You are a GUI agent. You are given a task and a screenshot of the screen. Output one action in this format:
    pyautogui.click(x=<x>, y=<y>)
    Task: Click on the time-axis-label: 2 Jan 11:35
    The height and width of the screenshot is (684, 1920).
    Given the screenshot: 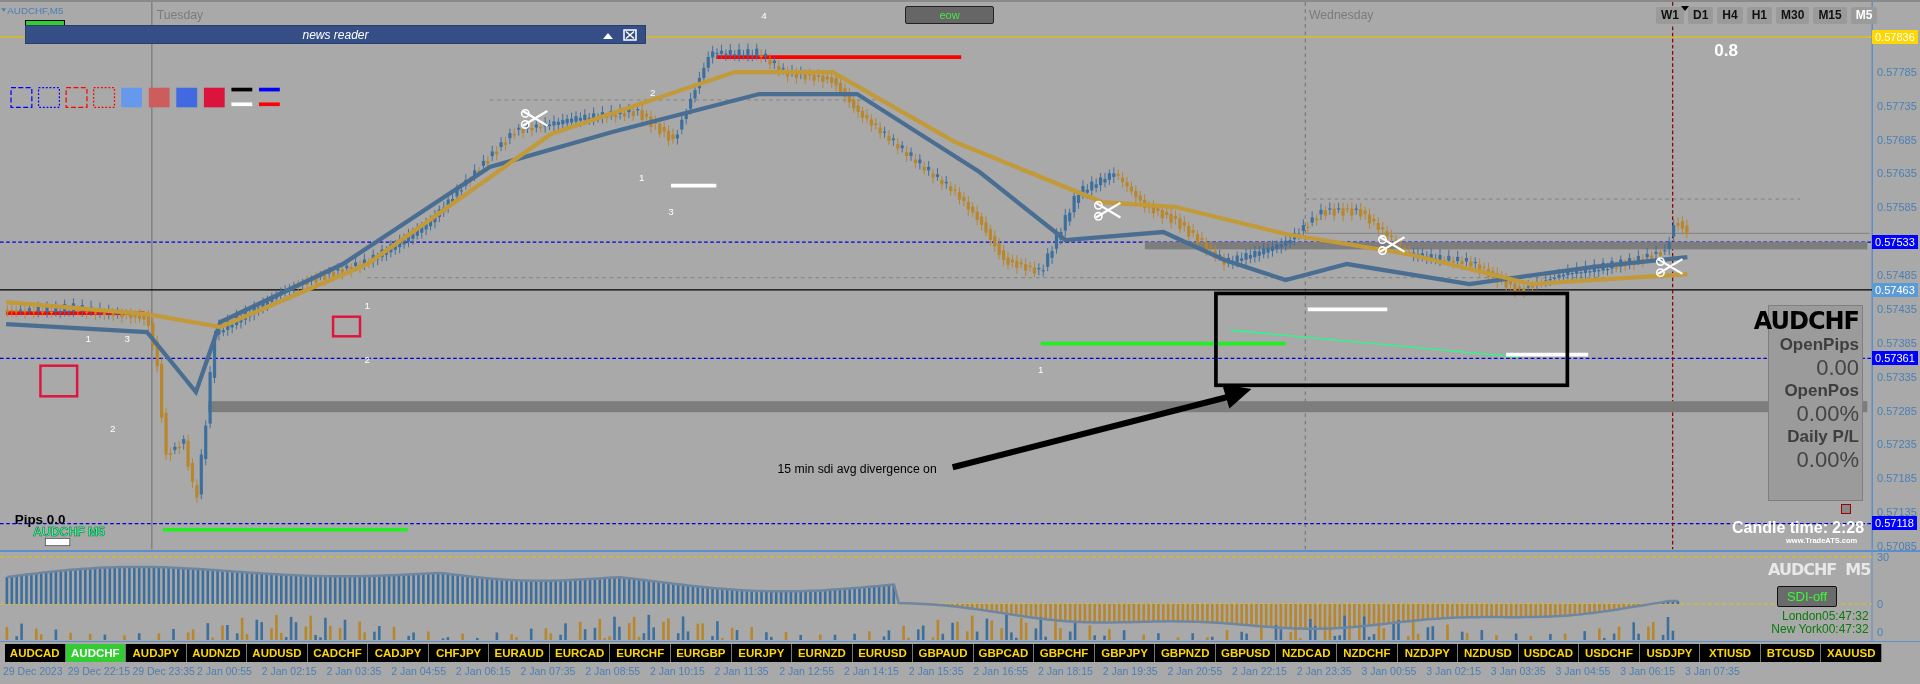 What is the action you would take?
    pyautogui.click(x=742, y=671)
    